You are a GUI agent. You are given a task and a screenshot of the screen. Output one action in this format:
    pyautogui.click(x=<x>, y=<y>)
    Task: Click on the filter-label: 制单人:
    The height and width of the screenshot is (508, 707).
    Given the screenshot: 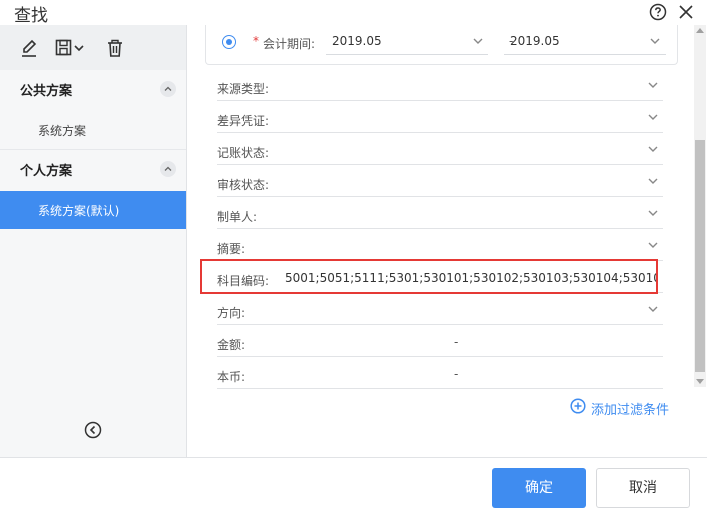 What is the action you would take?
    pyautogui.click(x=237, y=217)
    